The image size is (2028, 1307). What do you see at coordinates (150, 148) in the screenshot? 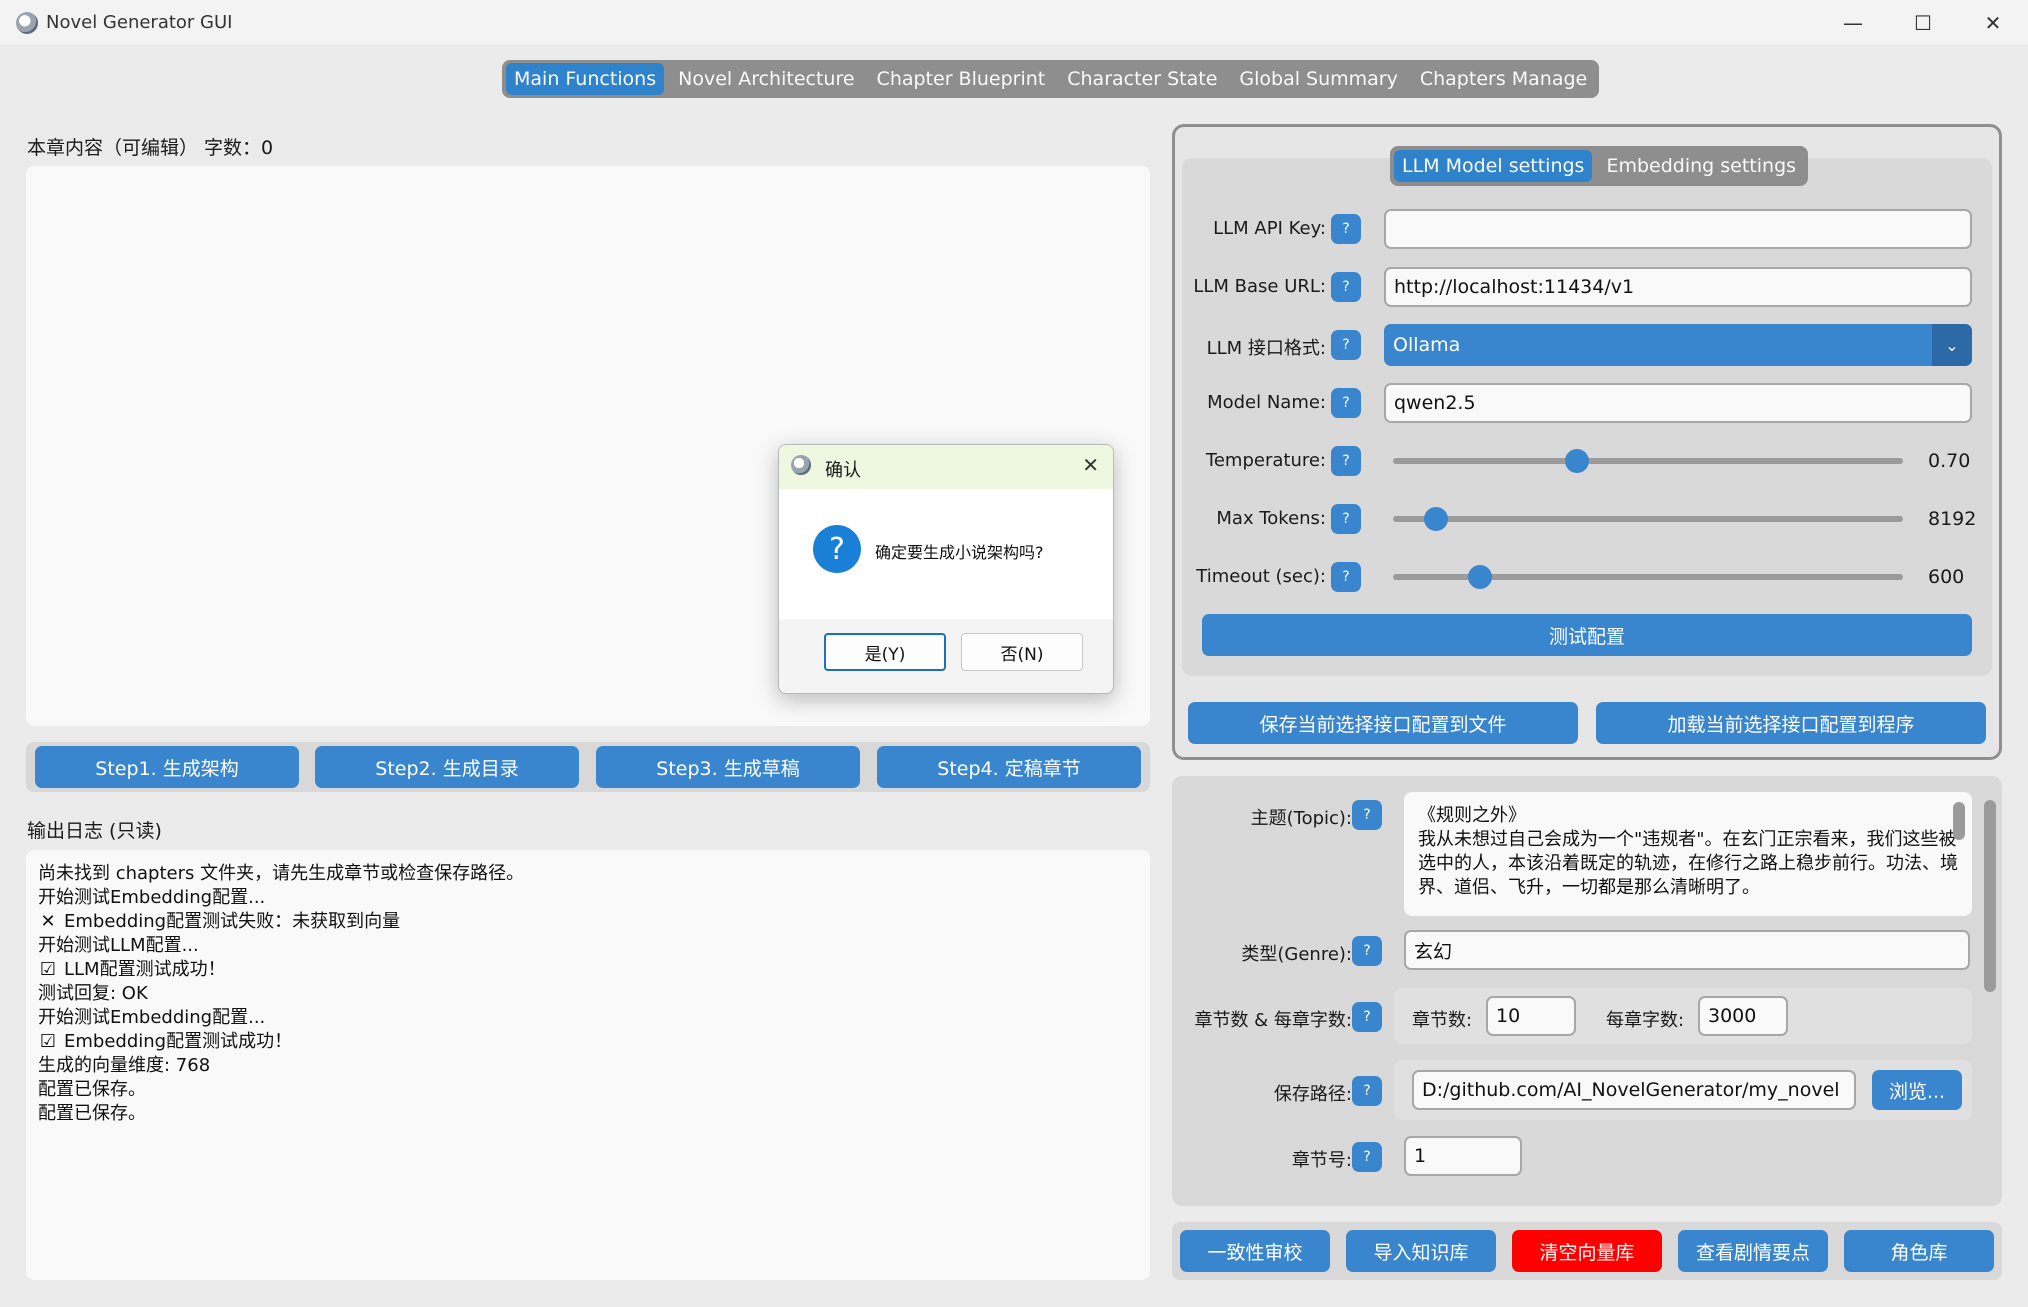
I see `chapter-content-label: 本章内容（可编辑） 字数：0` at bounding box center [150, 148].